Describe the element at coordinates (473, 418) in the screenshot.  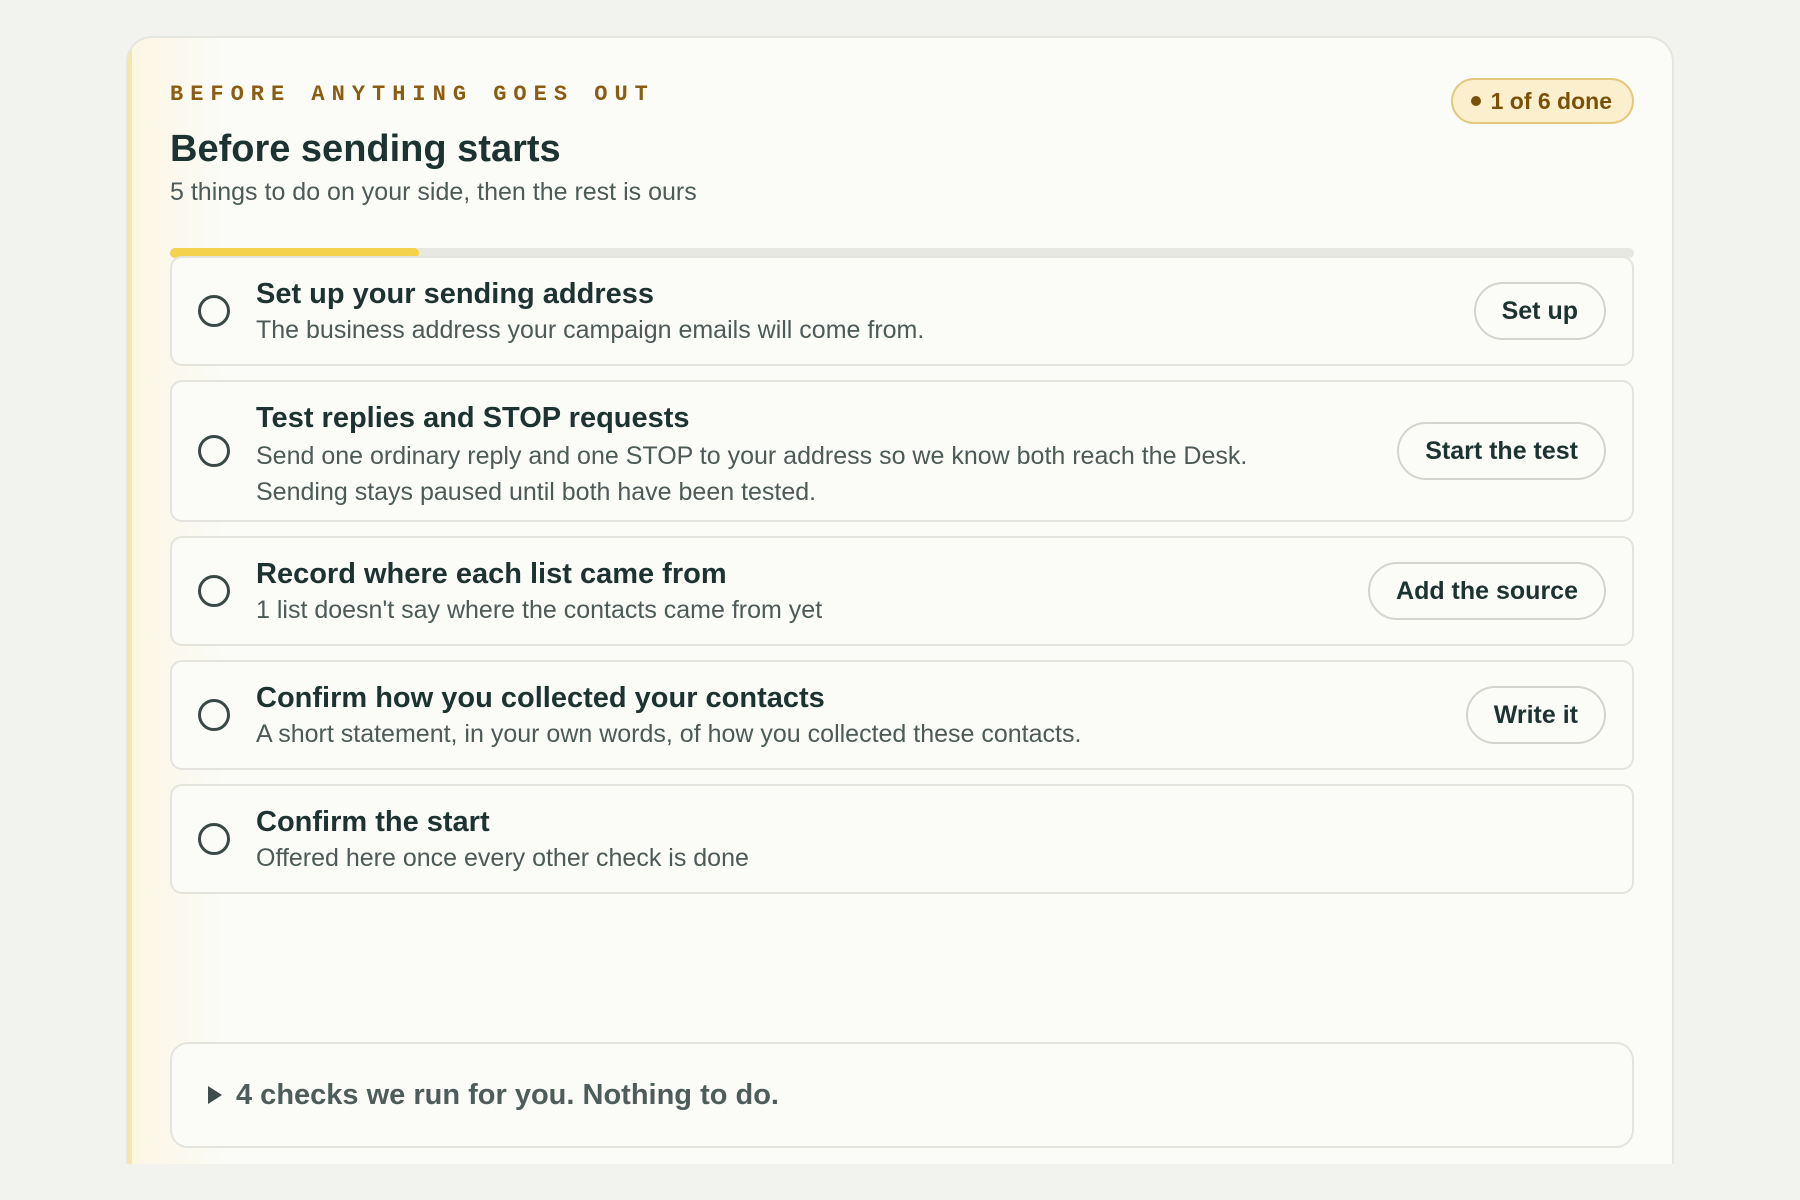
I see `task-title: Test replies and STOP requests` at that location.